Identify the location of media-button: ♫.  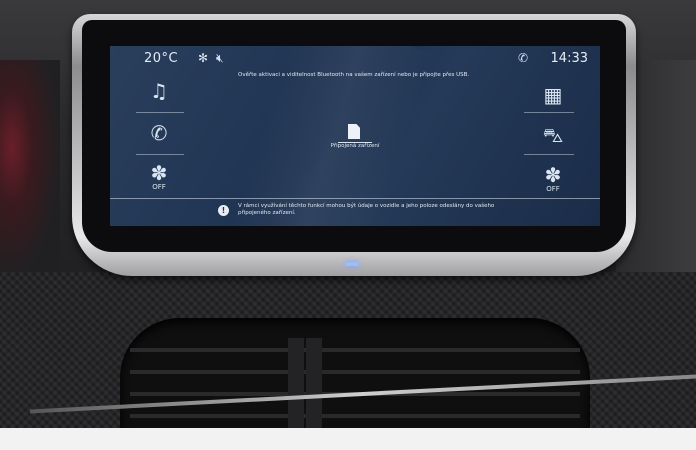
(159, 91).